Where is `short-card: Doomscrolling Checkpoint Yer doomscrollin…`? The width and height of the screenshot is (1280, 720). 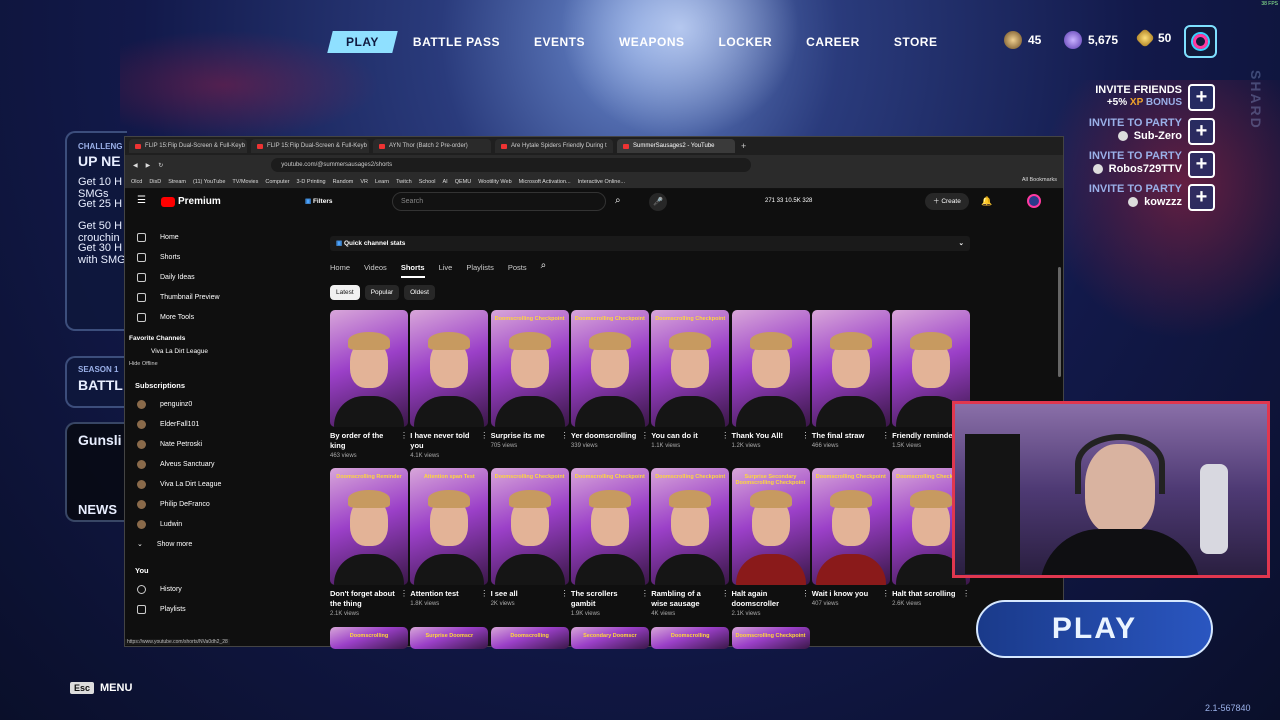
short-card: Doomscrolling Checkpoint Yer doomscrollin… is located at coordinates (609, 379).